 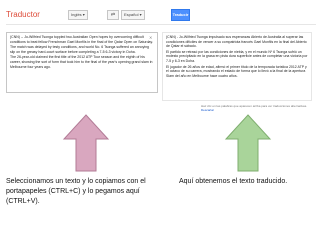 I want to click on toolbar: Traductor Inglés ▾ ⇄ Español ▾ Traducir, so click(x=161, y=16).